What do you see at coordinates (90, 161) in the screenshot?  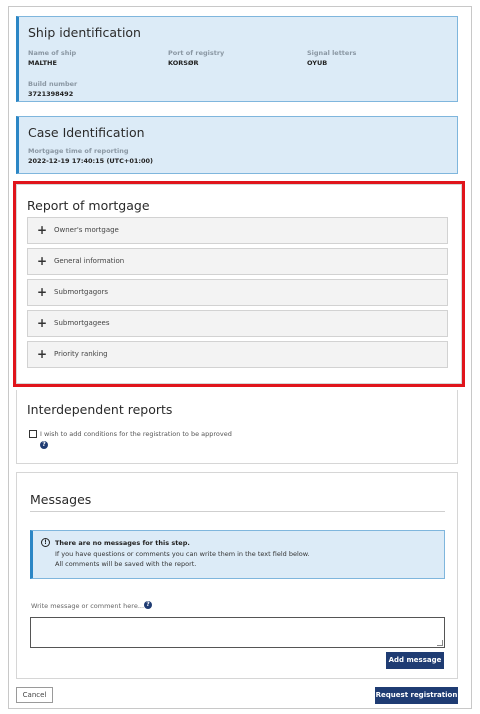 I see `mortgage-time-value: 2022-12-19 17:40:15 (UTC+01:00)` at bounding box center [90, 161].